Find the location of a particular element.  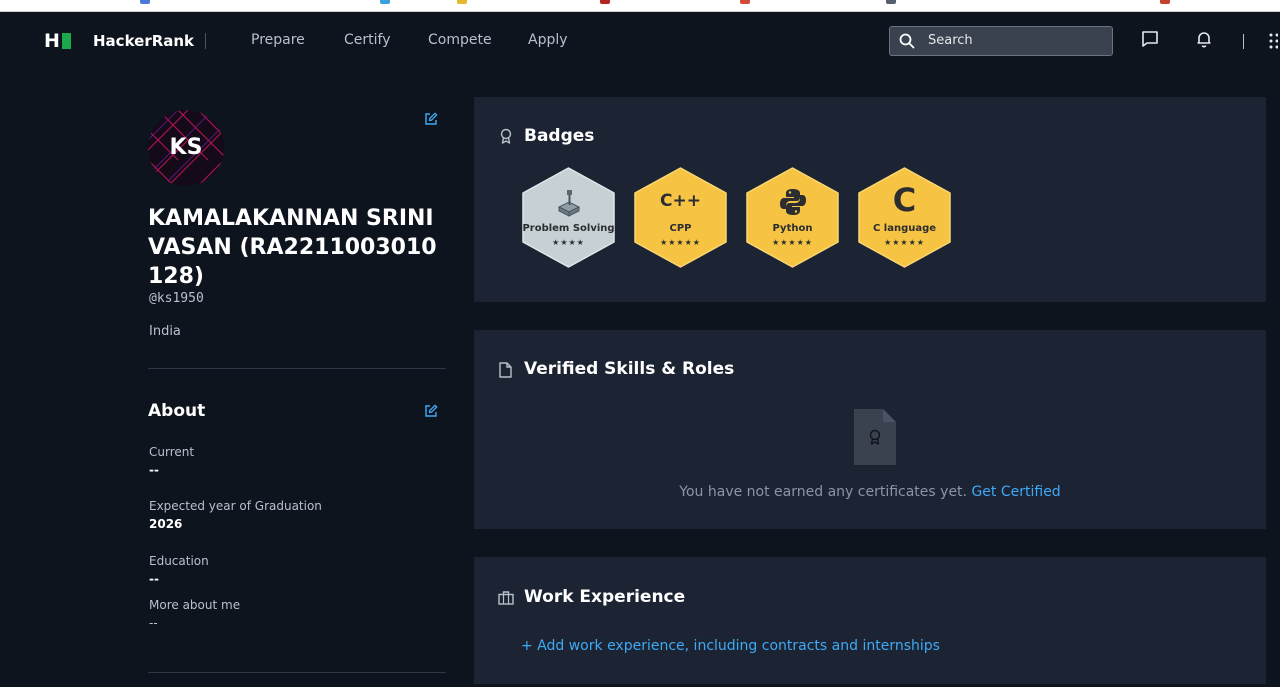

certificate-placeholder-icon is located at coordinates (875, 437).